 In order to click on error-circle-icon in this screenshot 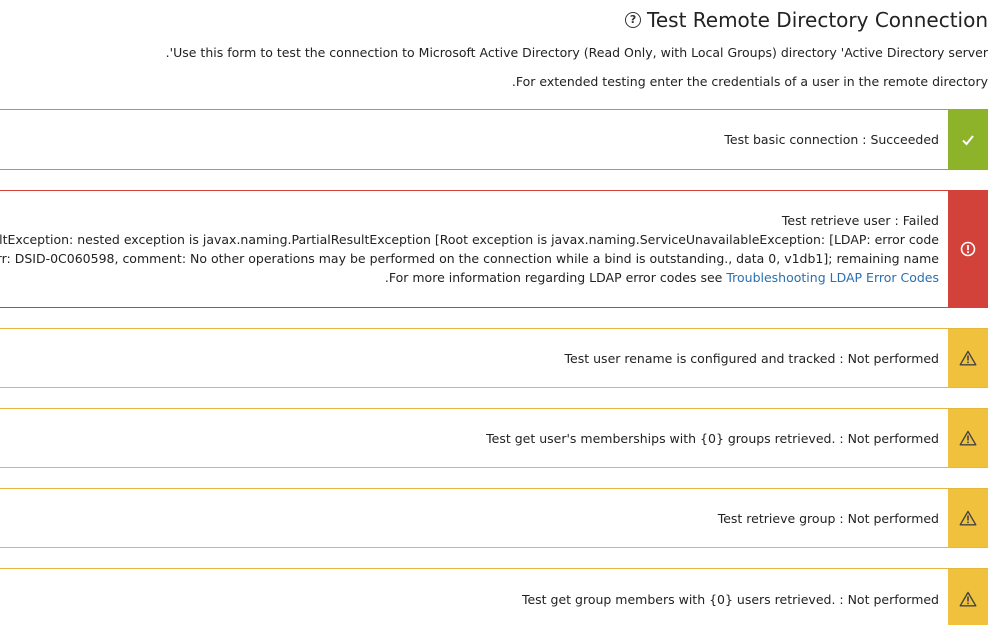, I will do `click(968, 249)`.